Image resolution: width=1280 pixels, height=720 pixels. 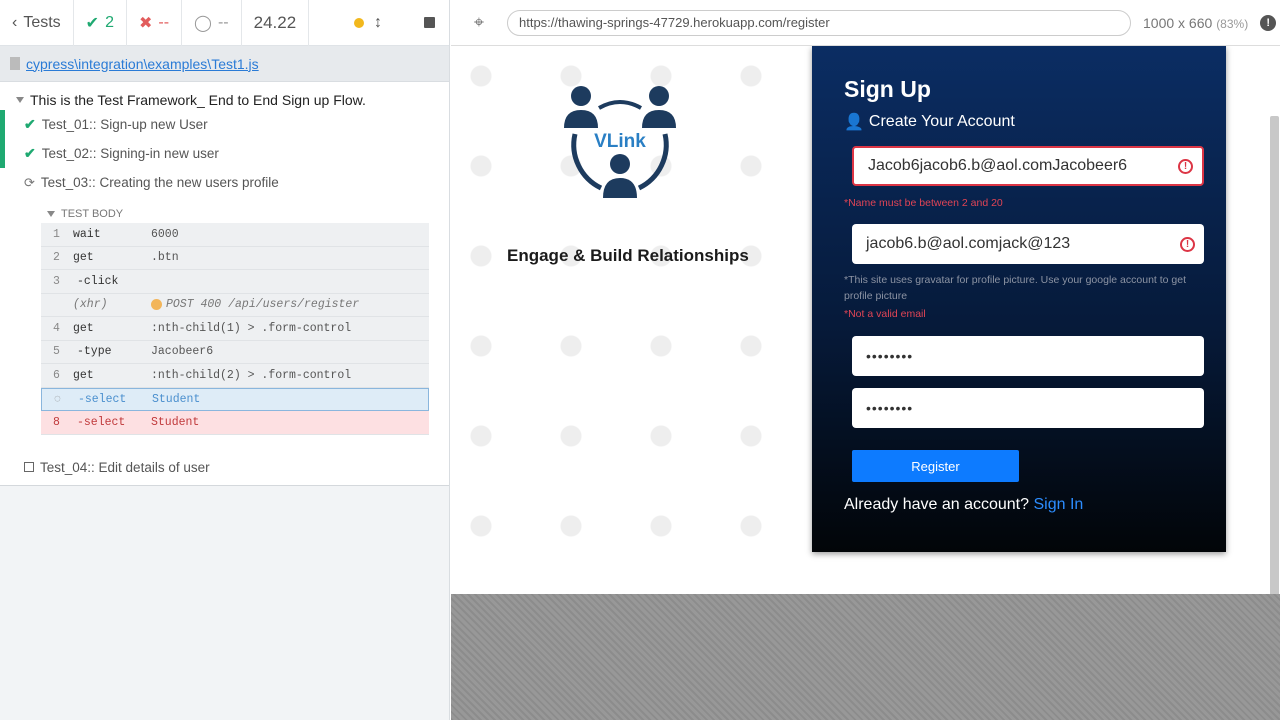 I want to click on vertical-scrollbar, so click(x=1274, y=355).